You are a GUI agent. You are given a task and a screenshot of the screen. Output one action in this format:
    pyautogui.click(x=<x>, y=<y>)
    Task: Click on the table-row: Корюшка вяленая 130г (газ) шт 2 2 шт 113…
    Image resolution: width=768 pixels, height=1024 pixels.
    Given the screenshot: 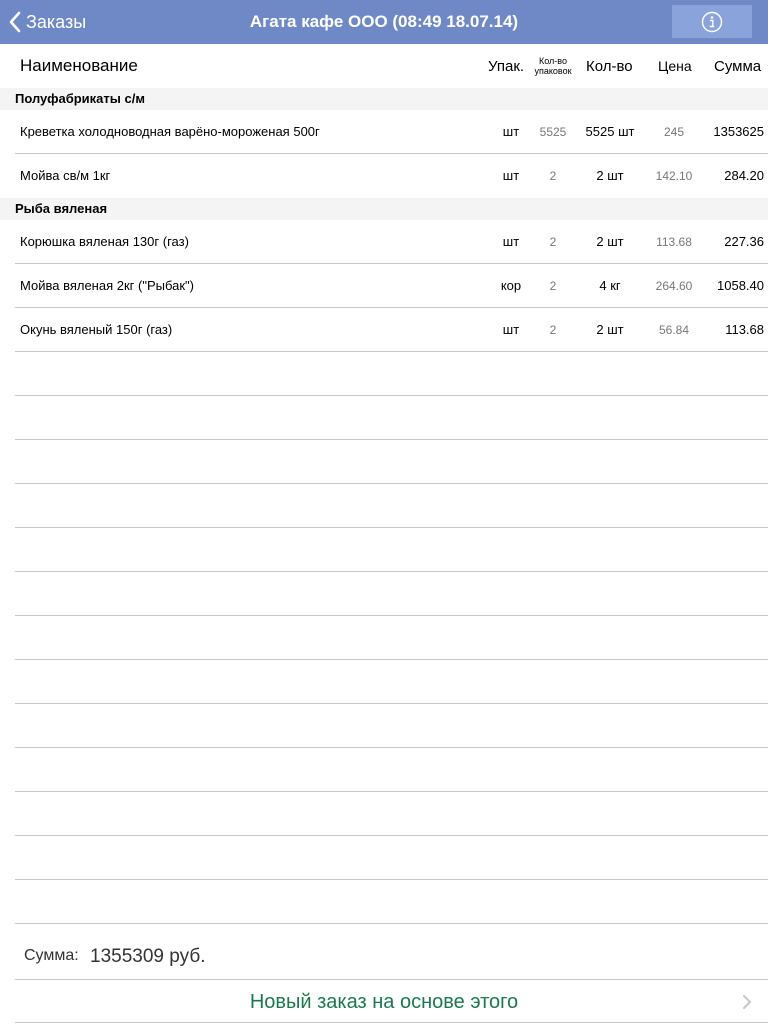 What is the action you would take?
    pyautogui.click(x=384, y=242)
    